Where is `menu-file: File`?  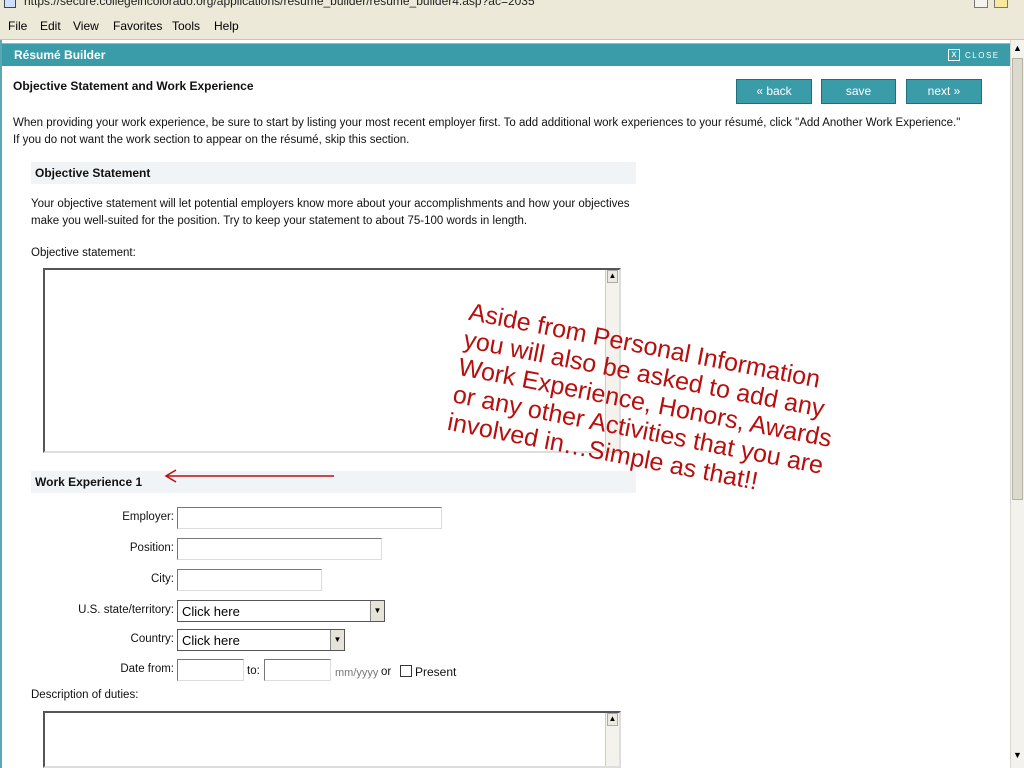 menu-file: File is located at coordinates (17, 26).